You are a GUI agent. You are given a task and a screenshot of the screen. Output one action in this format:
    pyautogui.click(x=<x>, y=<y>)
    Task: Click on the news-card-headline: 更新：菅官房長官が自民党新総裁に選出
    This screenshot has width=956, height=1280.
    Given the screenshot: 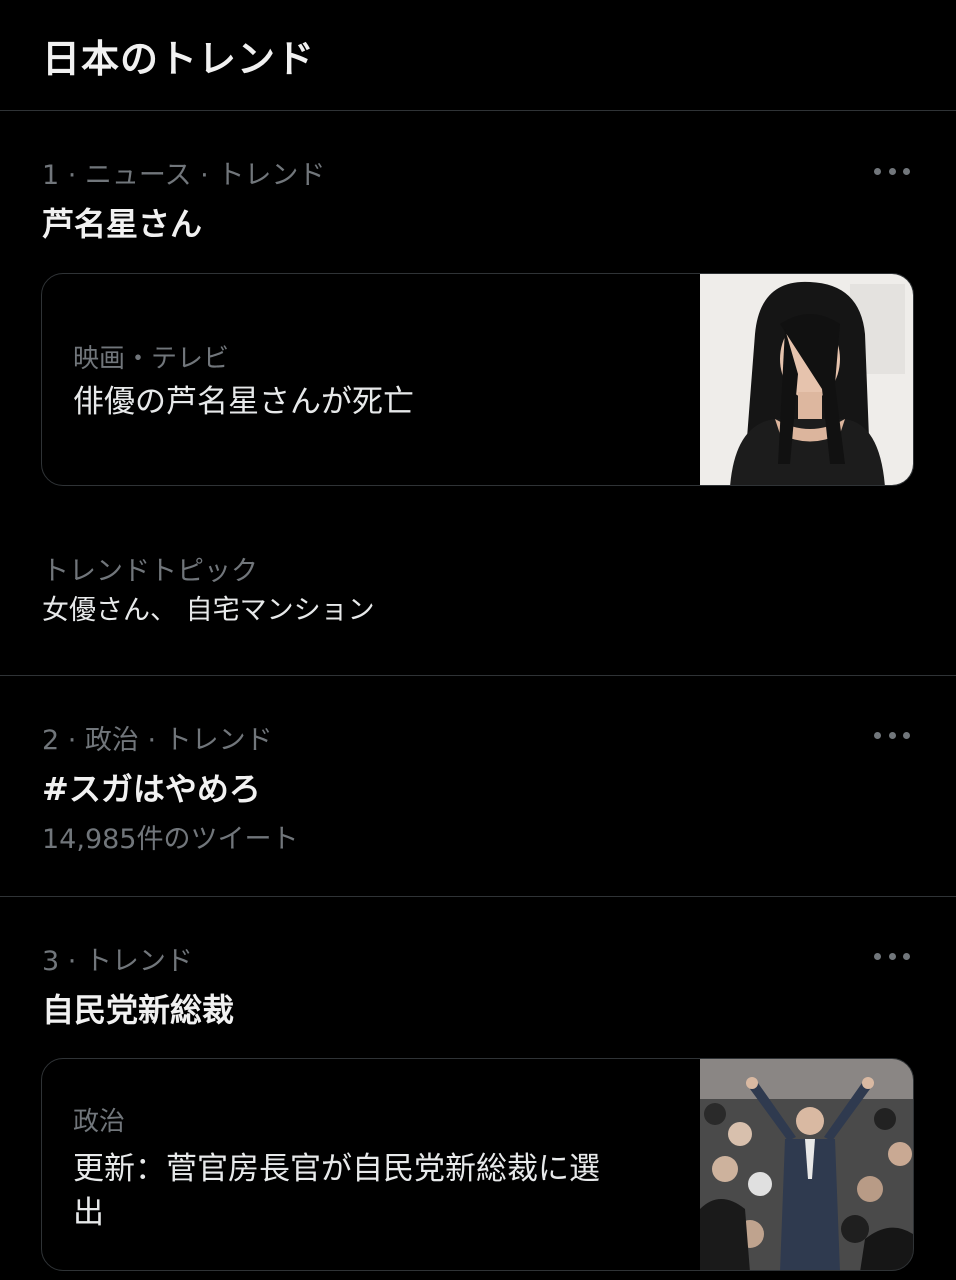 What is the action you would take?
    pyautogui.click(x=336, y=1191)
    